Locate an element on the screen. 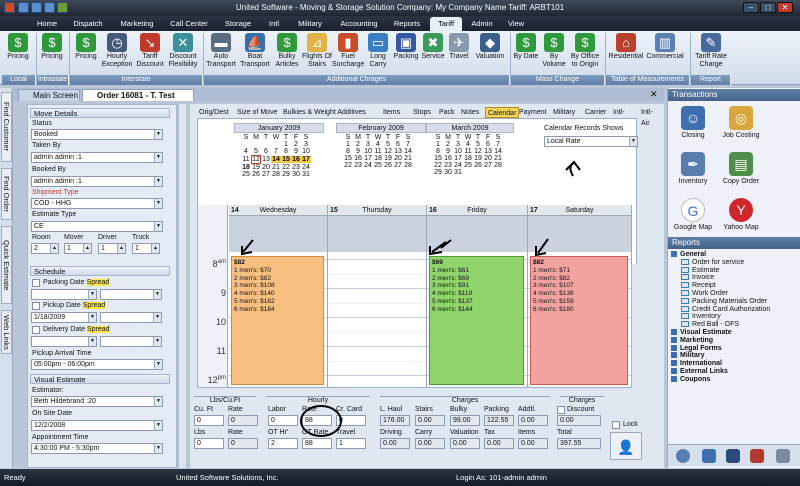 The height and width of the screenshot is (486, 800). side-tab-find-customer: Find Customer is located at coordinates (6, 127).